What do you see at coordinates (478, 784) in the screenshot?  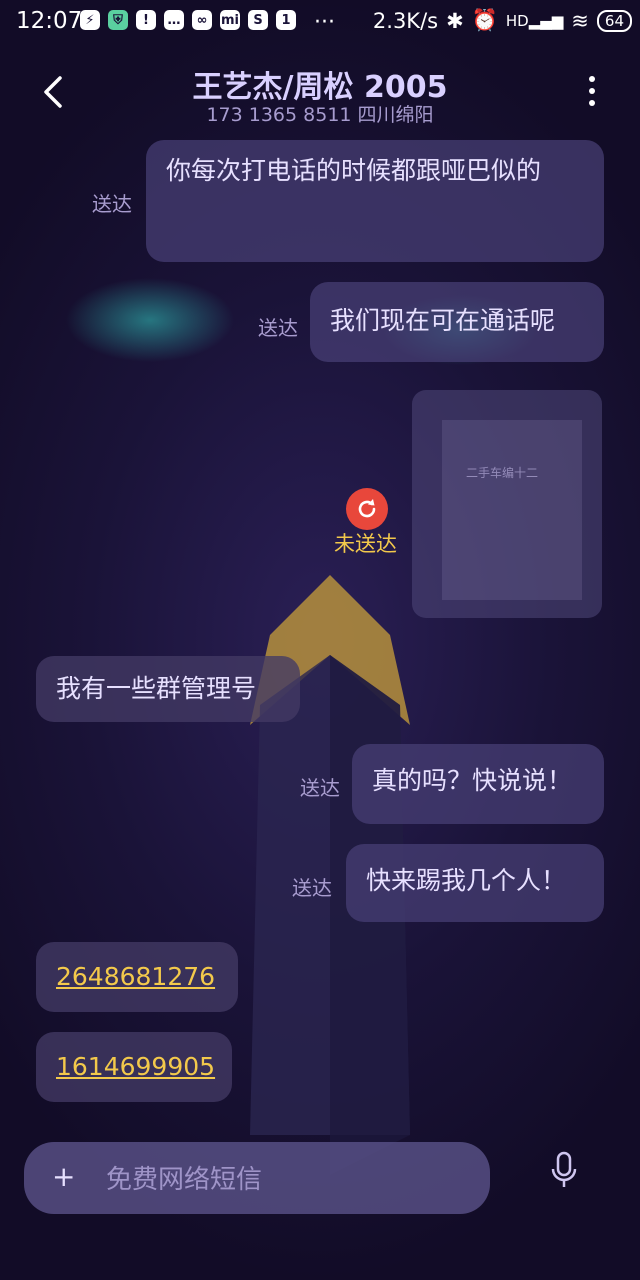 I see `message-bubble-sent: 真的吗？快说说！` at bounding box center [478, 784].